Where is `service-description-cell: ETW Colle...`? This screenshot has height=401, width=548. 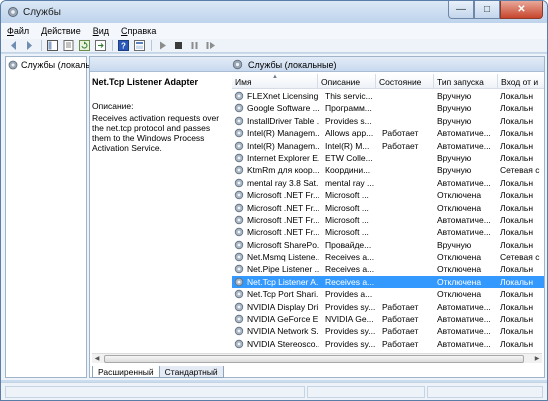
service-description-cell: ETW Colle... is located at coordinates (349, 157).